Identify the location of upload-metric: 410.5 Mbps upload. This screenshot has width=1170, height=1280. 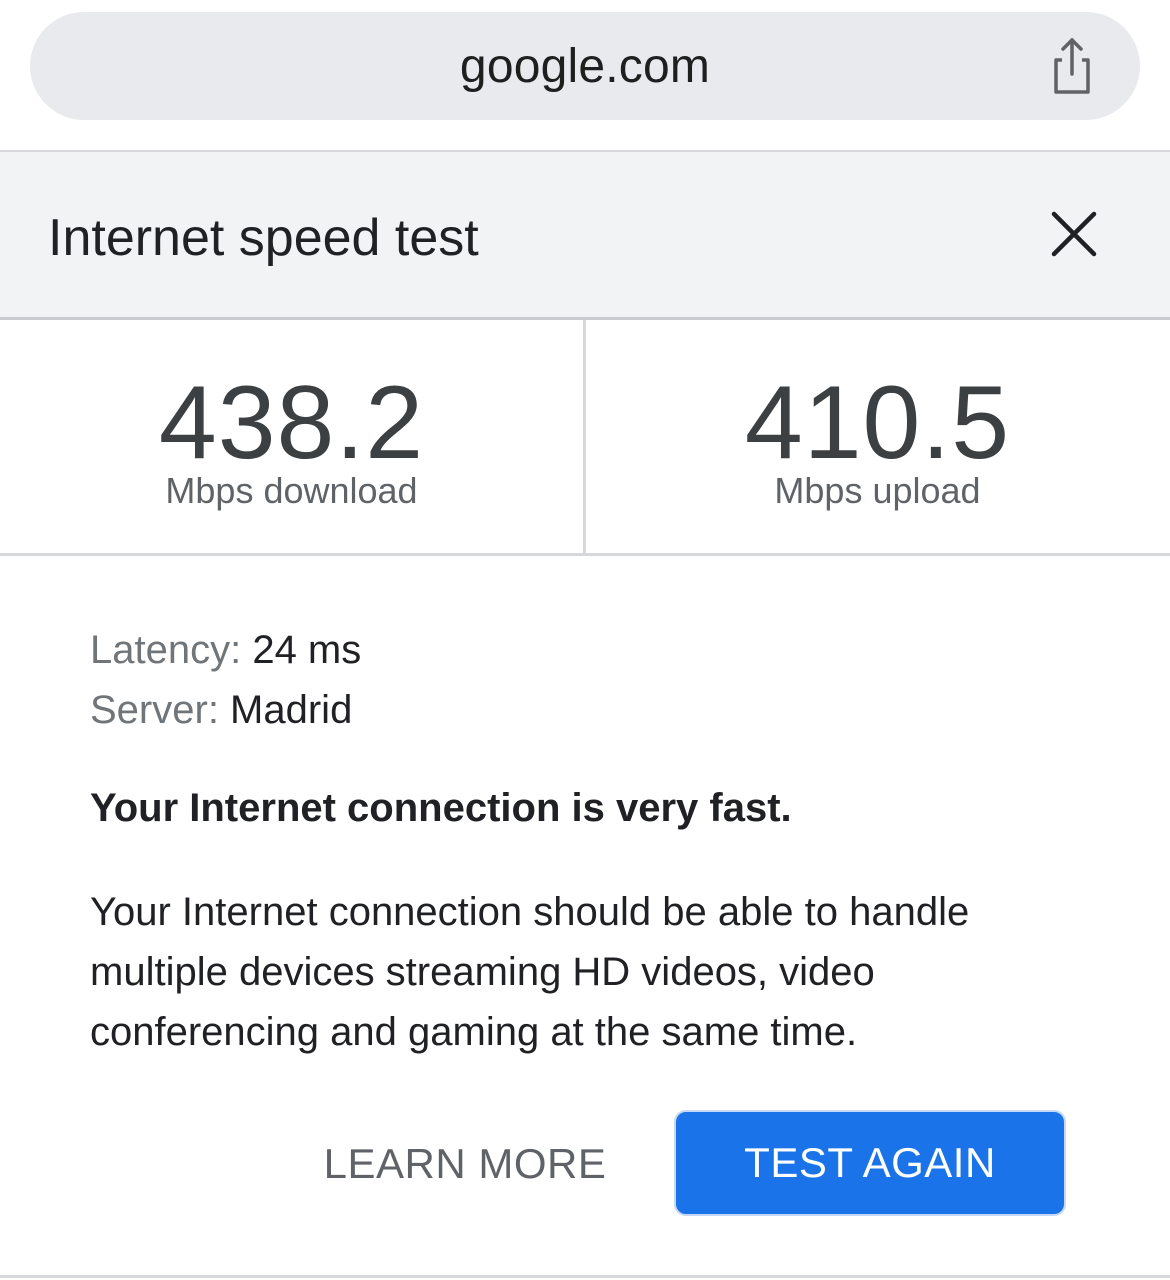
(877, 437).